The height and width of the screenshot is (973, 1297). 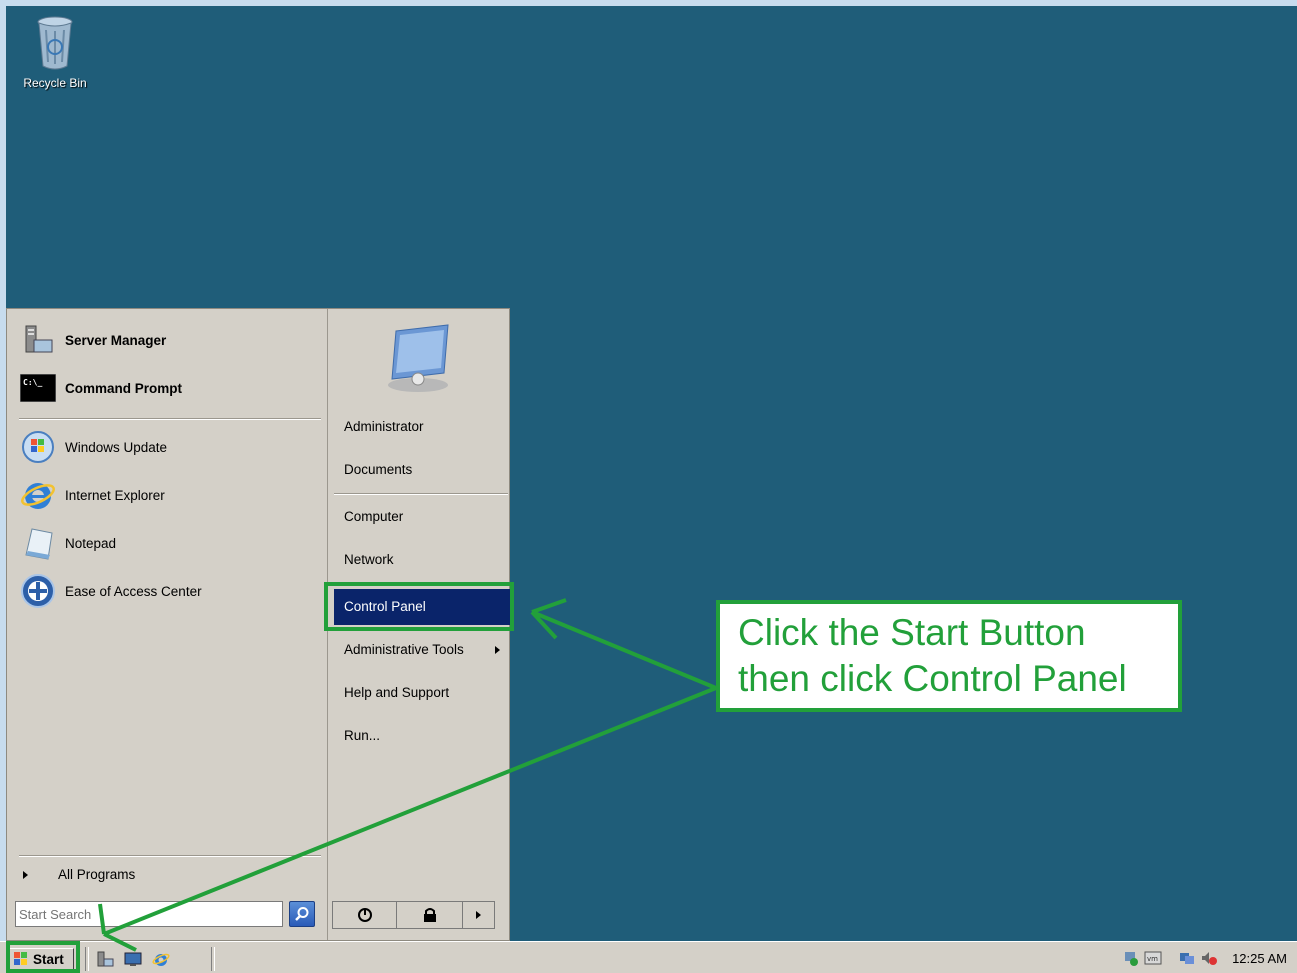 I want to click on menu-item-label: Notepad, so click(x=91, y=543).